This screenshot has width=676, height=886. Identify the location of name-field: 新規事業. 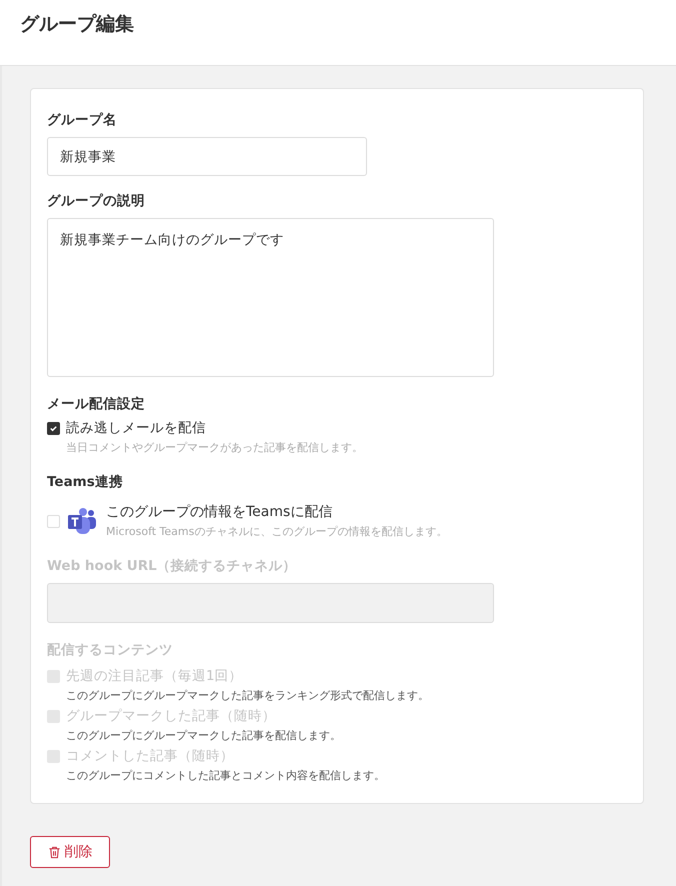
(207, 156).